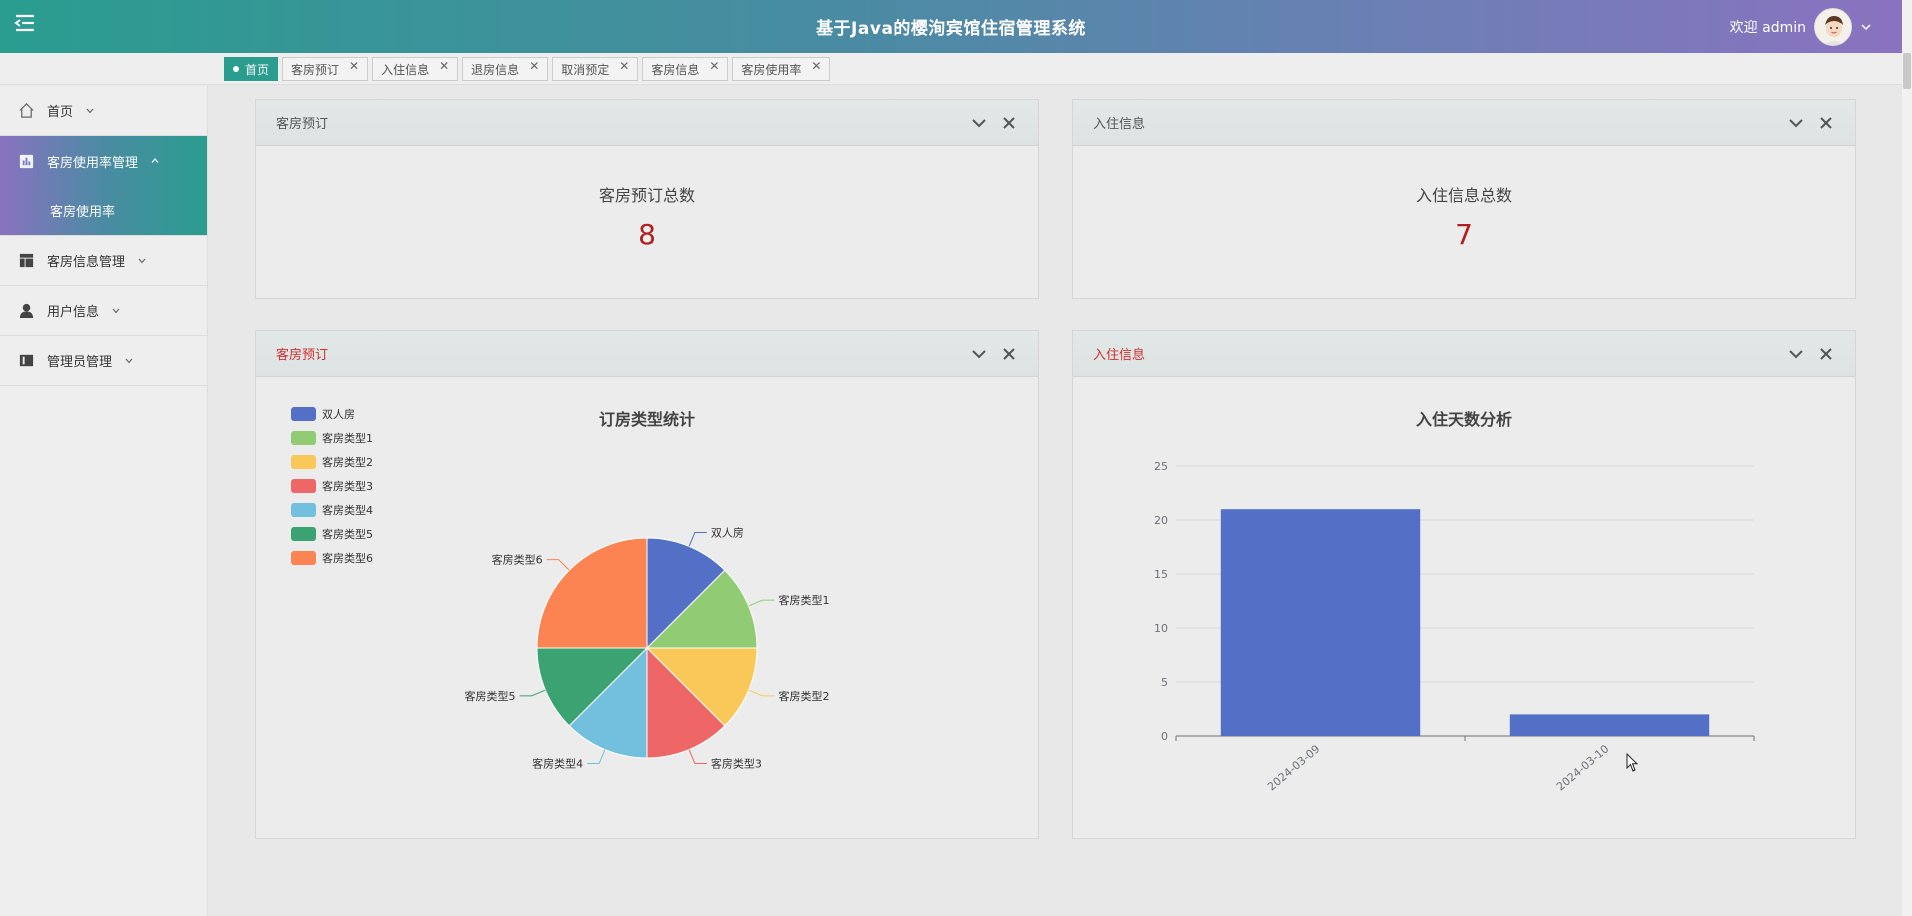 The image size is (1912, 916). What do you see at coordinates (1119, 124) in the screenshot?
I see `panel-title: 入住信息` at bounding box center [1119, 124].